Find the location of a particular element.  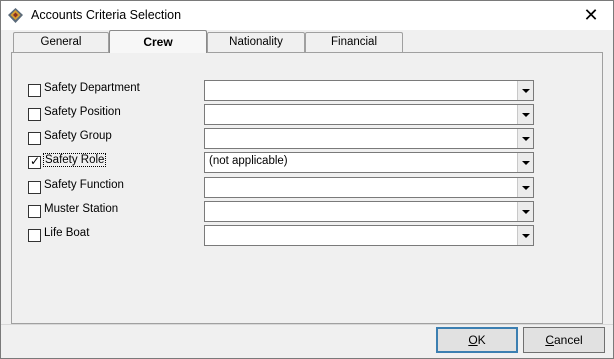

close-icon: ✕ is located at coordinates (591, 15).